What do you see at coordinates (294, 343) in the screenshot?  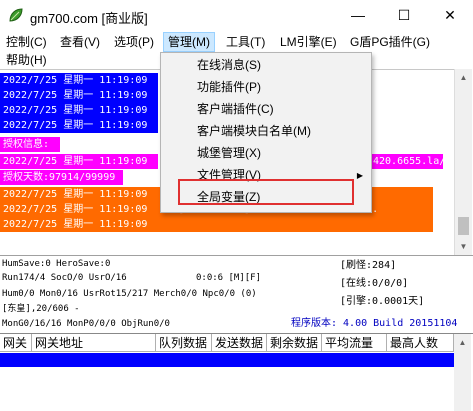 I see `column-header: 剩余数据` at bounding box center [294, 343].